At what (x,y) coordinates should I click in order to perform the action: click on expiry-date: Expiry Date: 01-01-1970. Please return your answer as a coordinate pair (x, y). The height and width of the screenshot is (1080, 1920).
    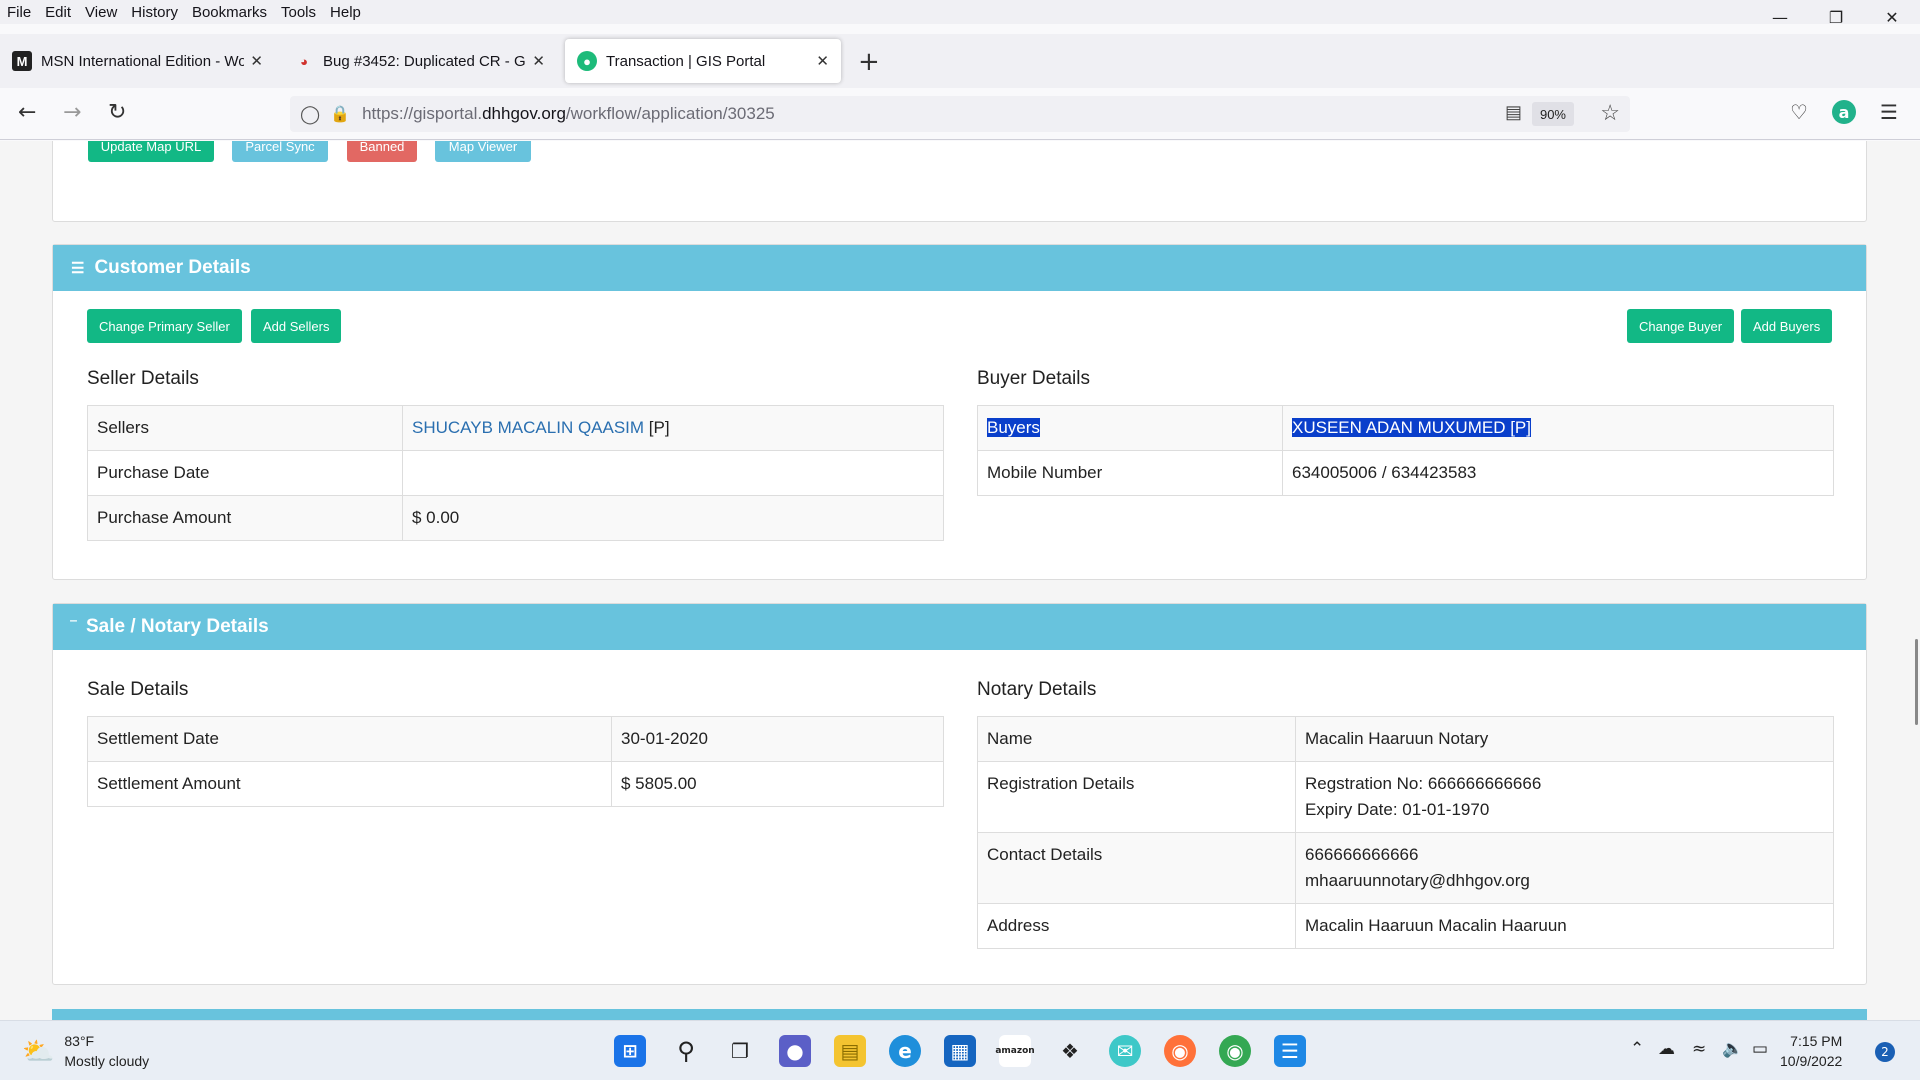
    Looking at the image, I should click on (1397, 809).